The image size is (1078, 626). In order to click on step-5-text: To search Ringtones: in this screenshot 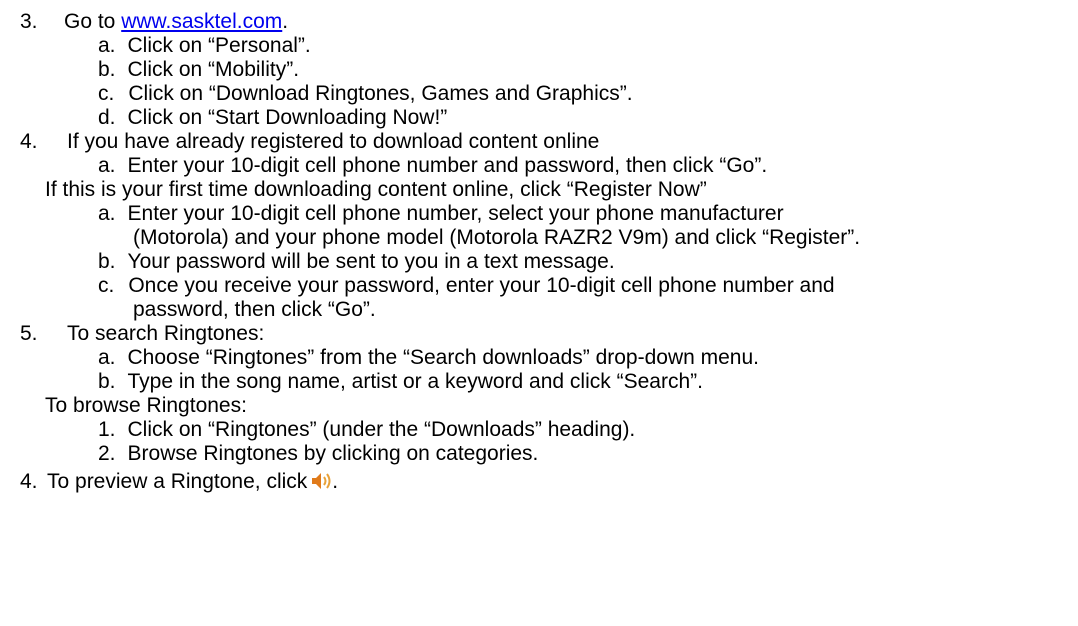, I will do `click(166, 333)`.